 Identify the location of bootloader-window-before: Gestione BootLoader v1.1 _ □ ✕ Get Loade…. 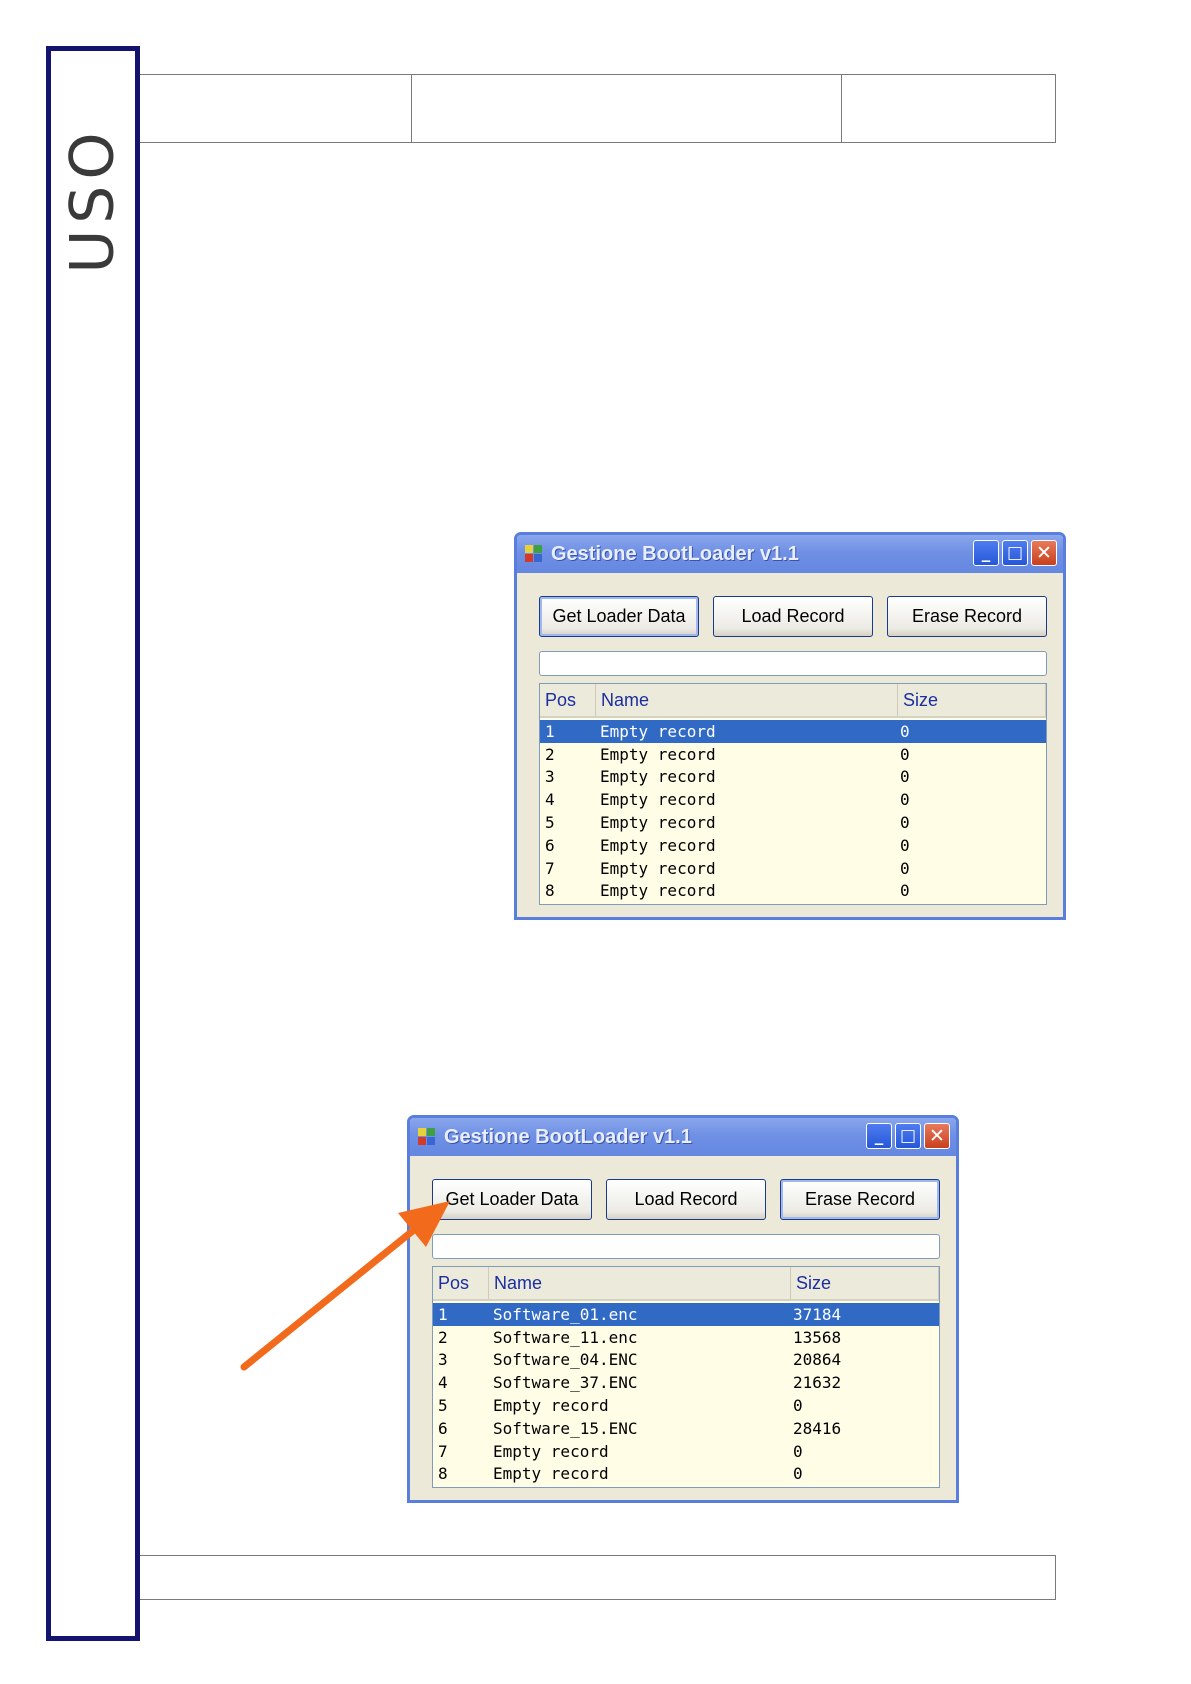
(790, 726).